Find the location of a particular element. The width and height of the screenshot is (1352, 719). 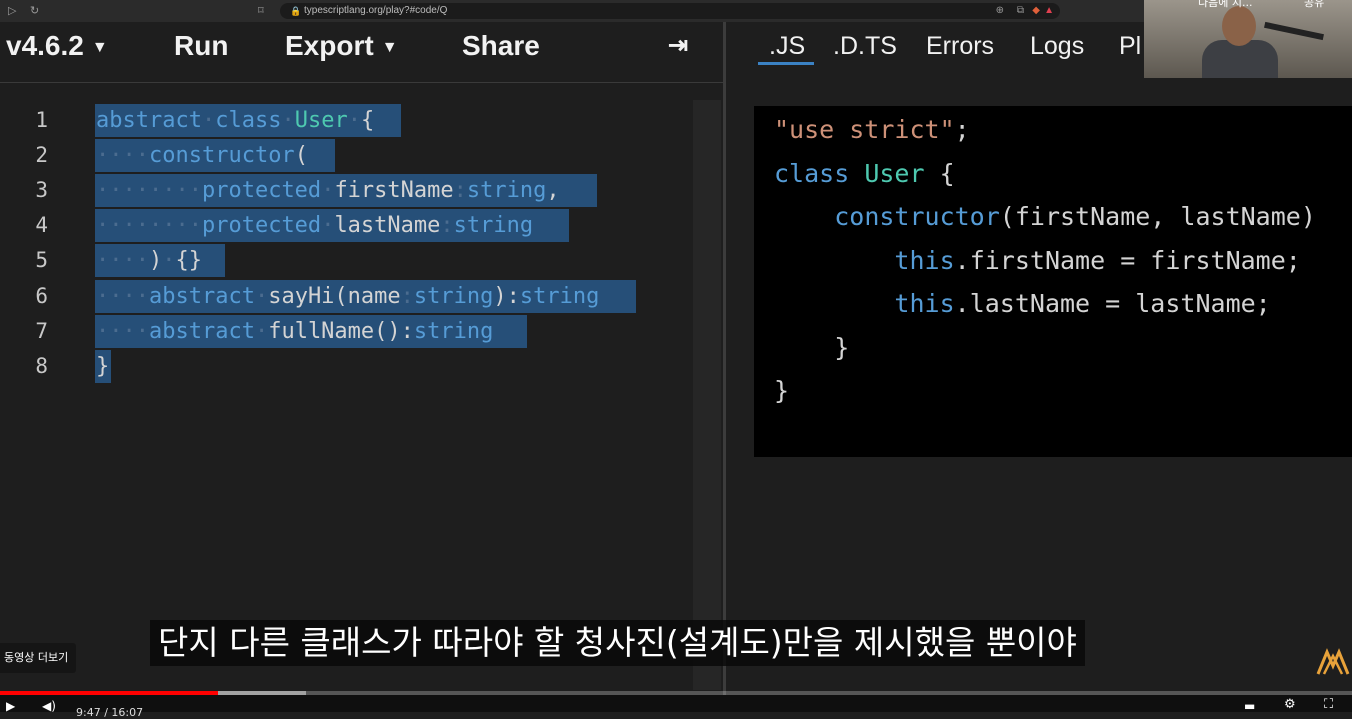

brave-shield-icon: ◆ is located at coordinates (1036, 11).